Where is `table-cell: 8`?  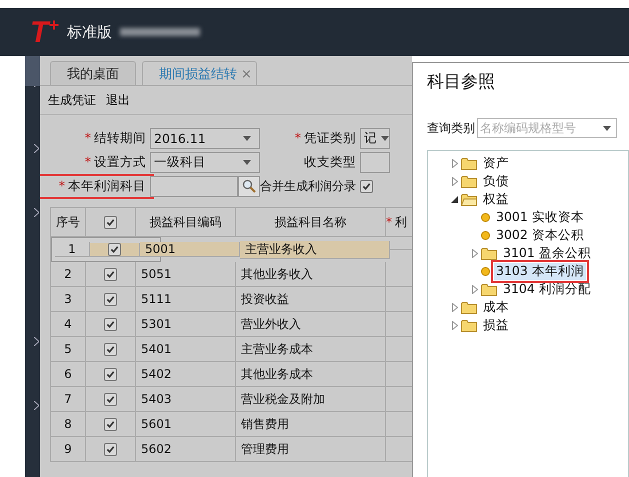
table-cell: 8 is located at coordinates (68, 424).